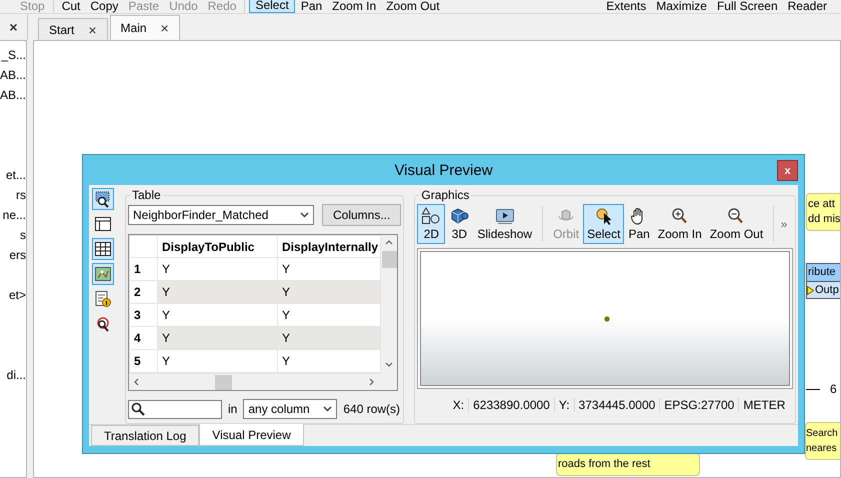  Describe the element at coordinates (71, 6) in the screenshot. I see `toolbar-button: Cut` at that location.